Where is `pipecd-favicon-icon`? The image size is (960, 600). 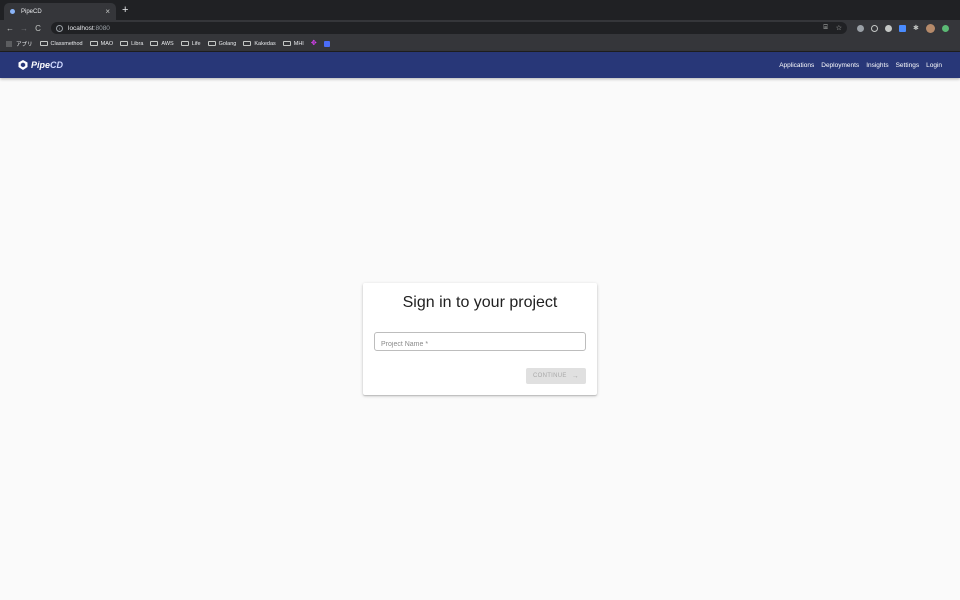 pipecd-favicon-icon is located at coordinates (12, 11).